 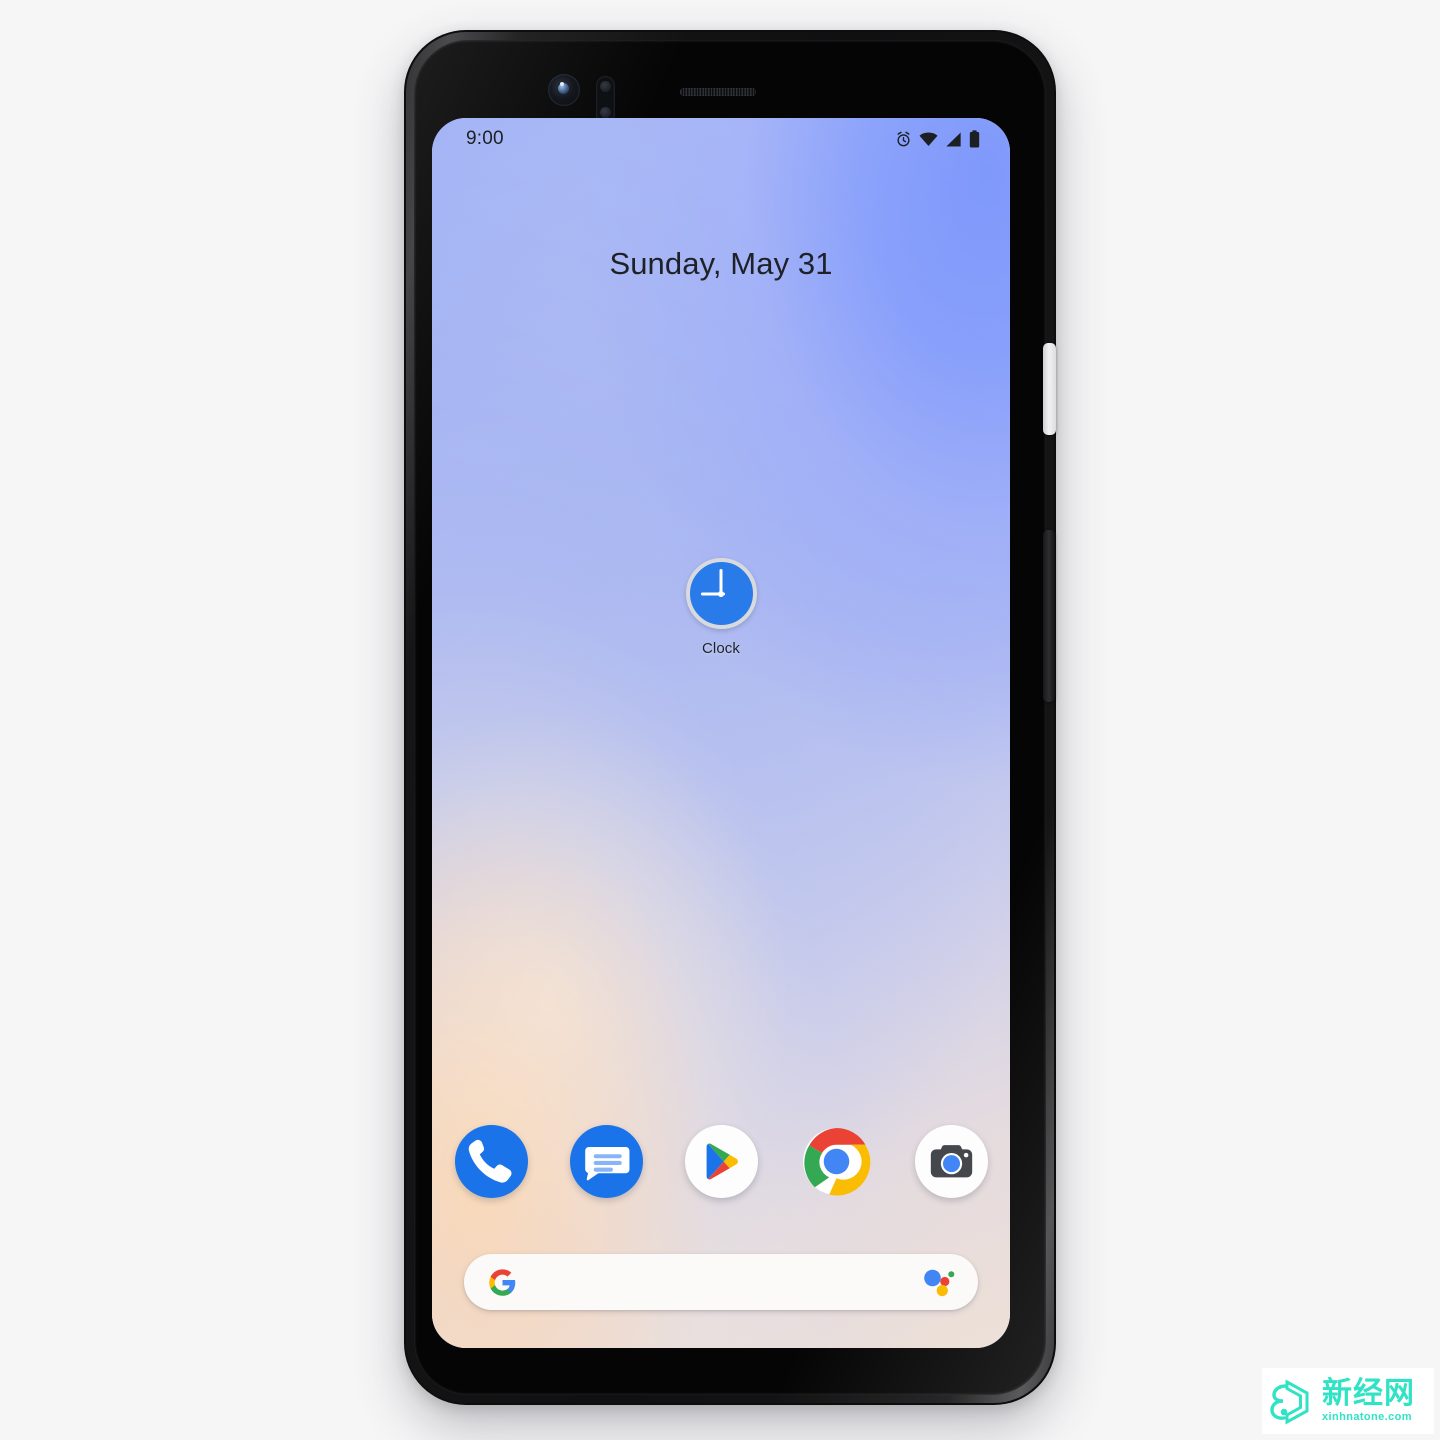 What do you see at coordinates (718, 92) in the screenshot?
I see `earpiece-speaker-icon` at bounding box center [718, 92].